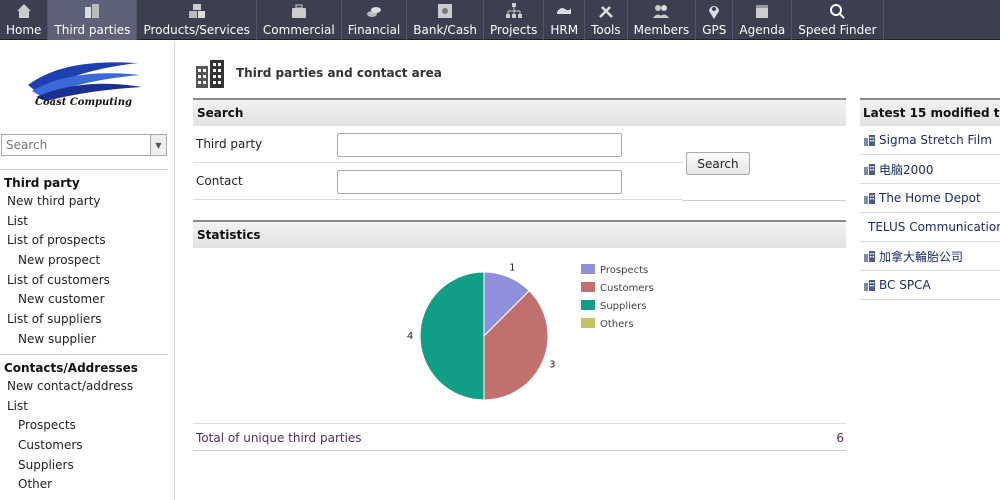 Image resolution: width=1000 pixels, height=500 pixels. Describe the element at coordinates (519, 234) in the screenshot. I see `statistics-section-header: Statistics` at that location.